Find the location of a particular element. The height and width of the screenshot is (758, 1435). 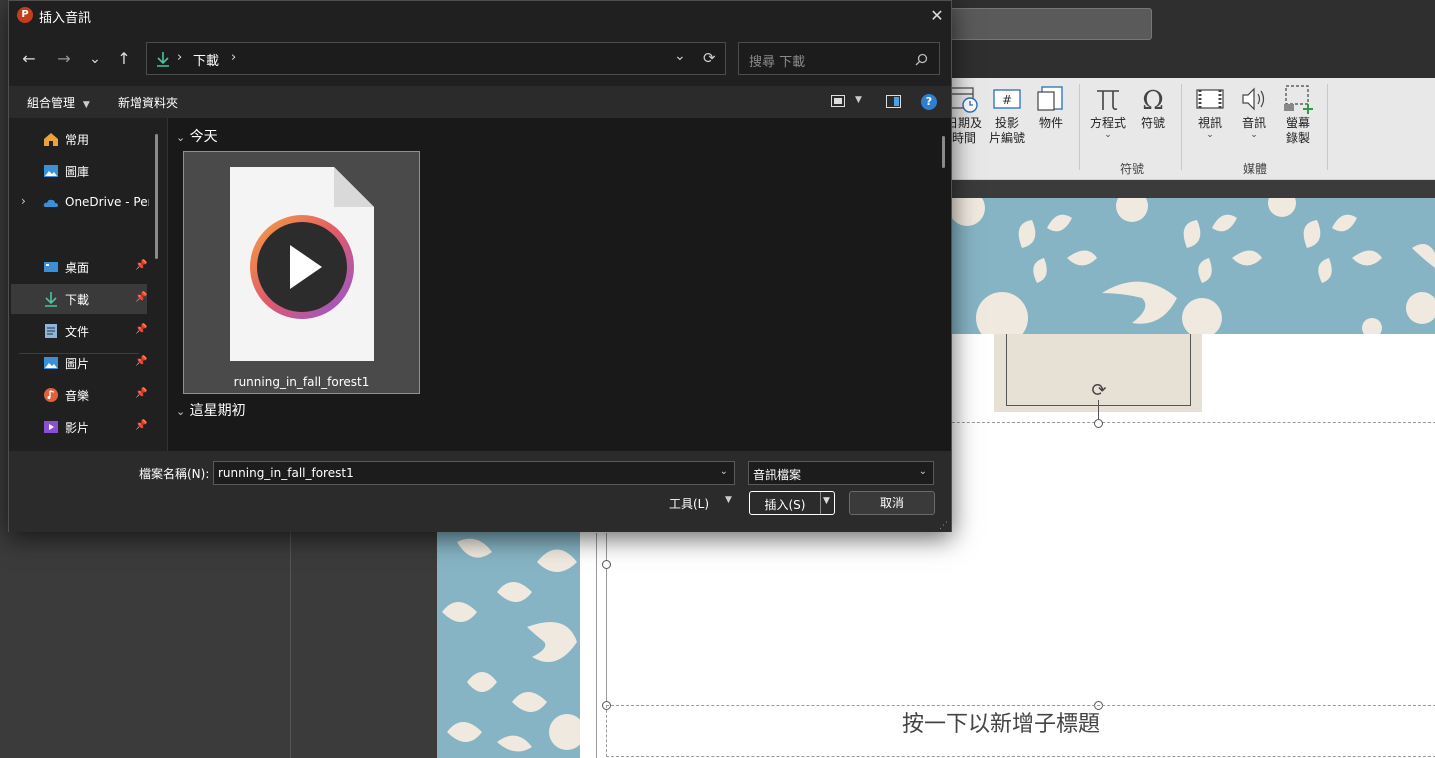

group-header-today: ⌄ 今天 is located at coordinates (197, 136).